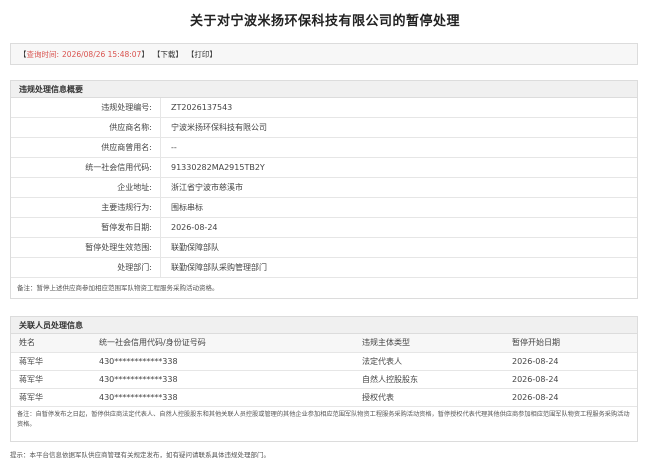 The height and width of the screenshot is (467, 650). What do you see at coordinates (202, 107) in the screenshot?
I see `info-value: ZT2026137543` at bounding box center [202, 107].